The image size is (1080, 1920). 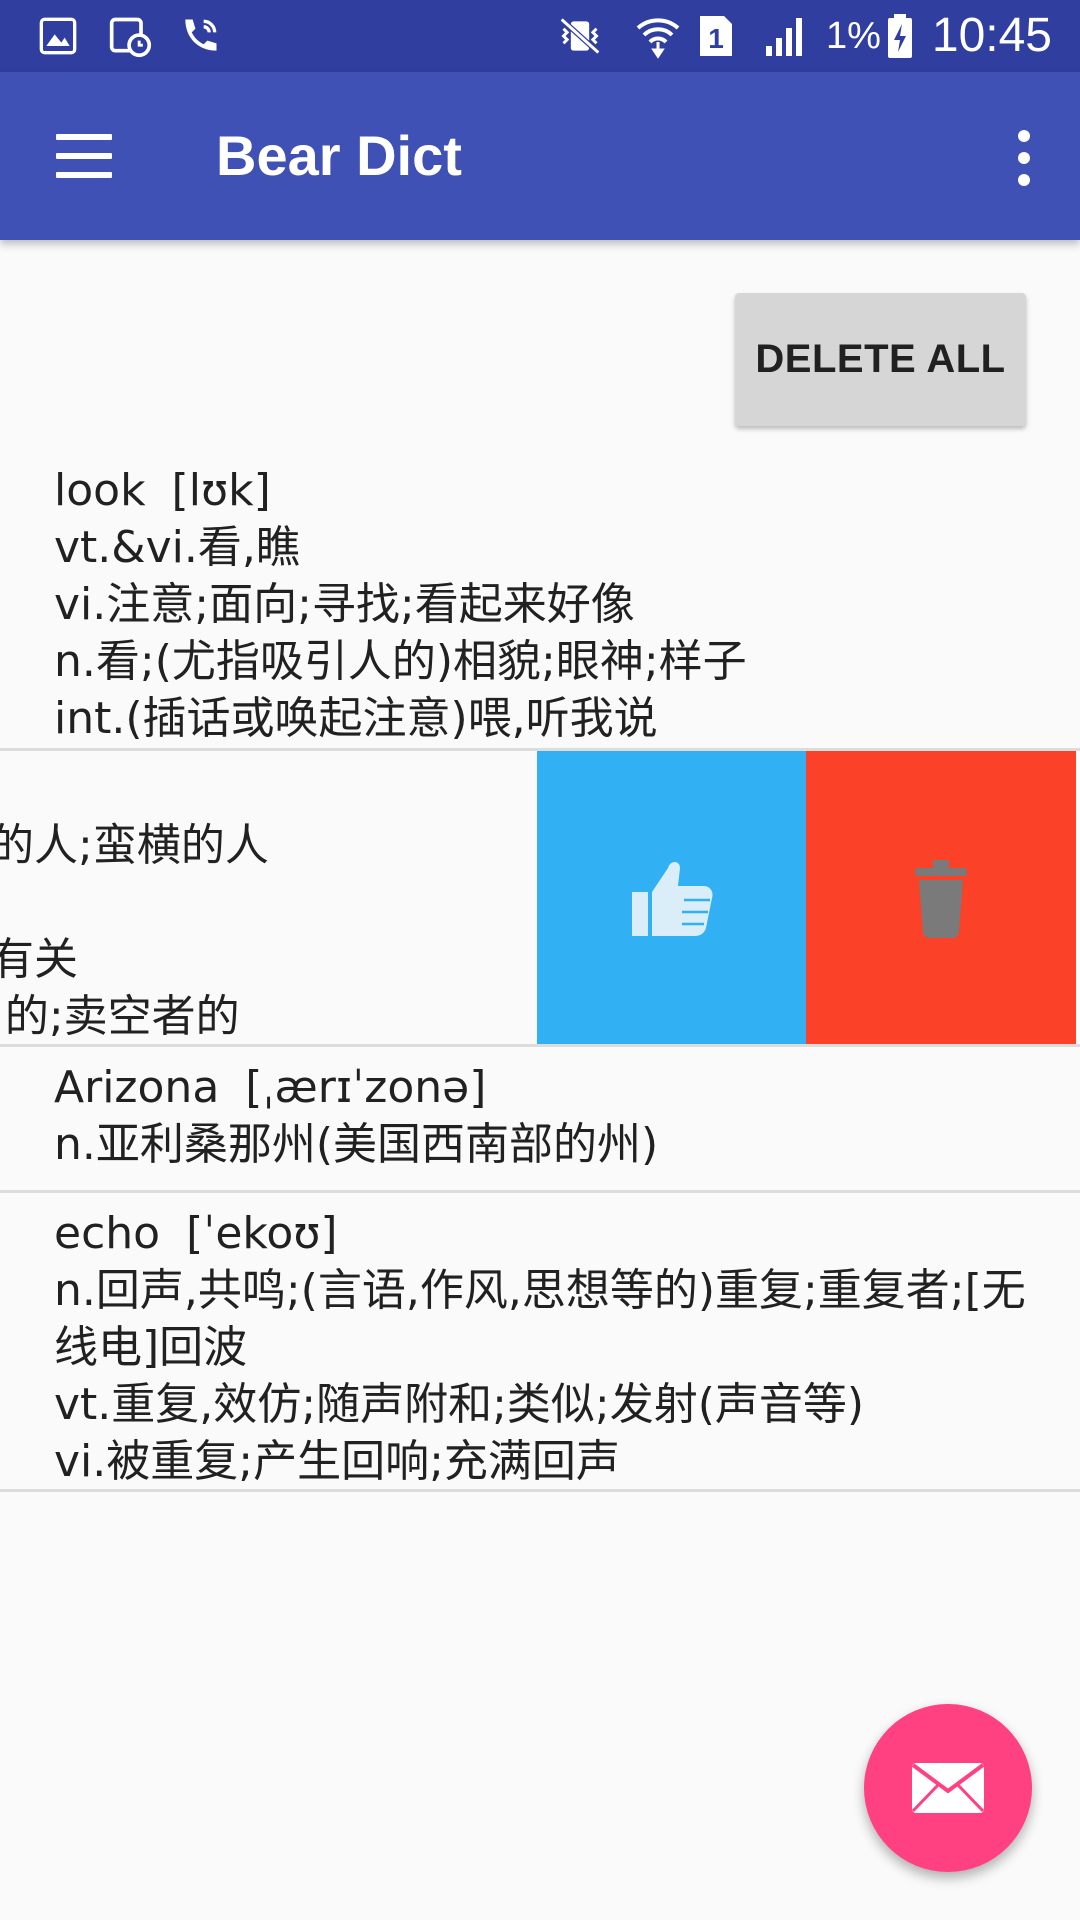 What do you see at coordinates (130, 36) in the screenshot?
I see `calendar-clock-icon` at bounding box center [130, 36].